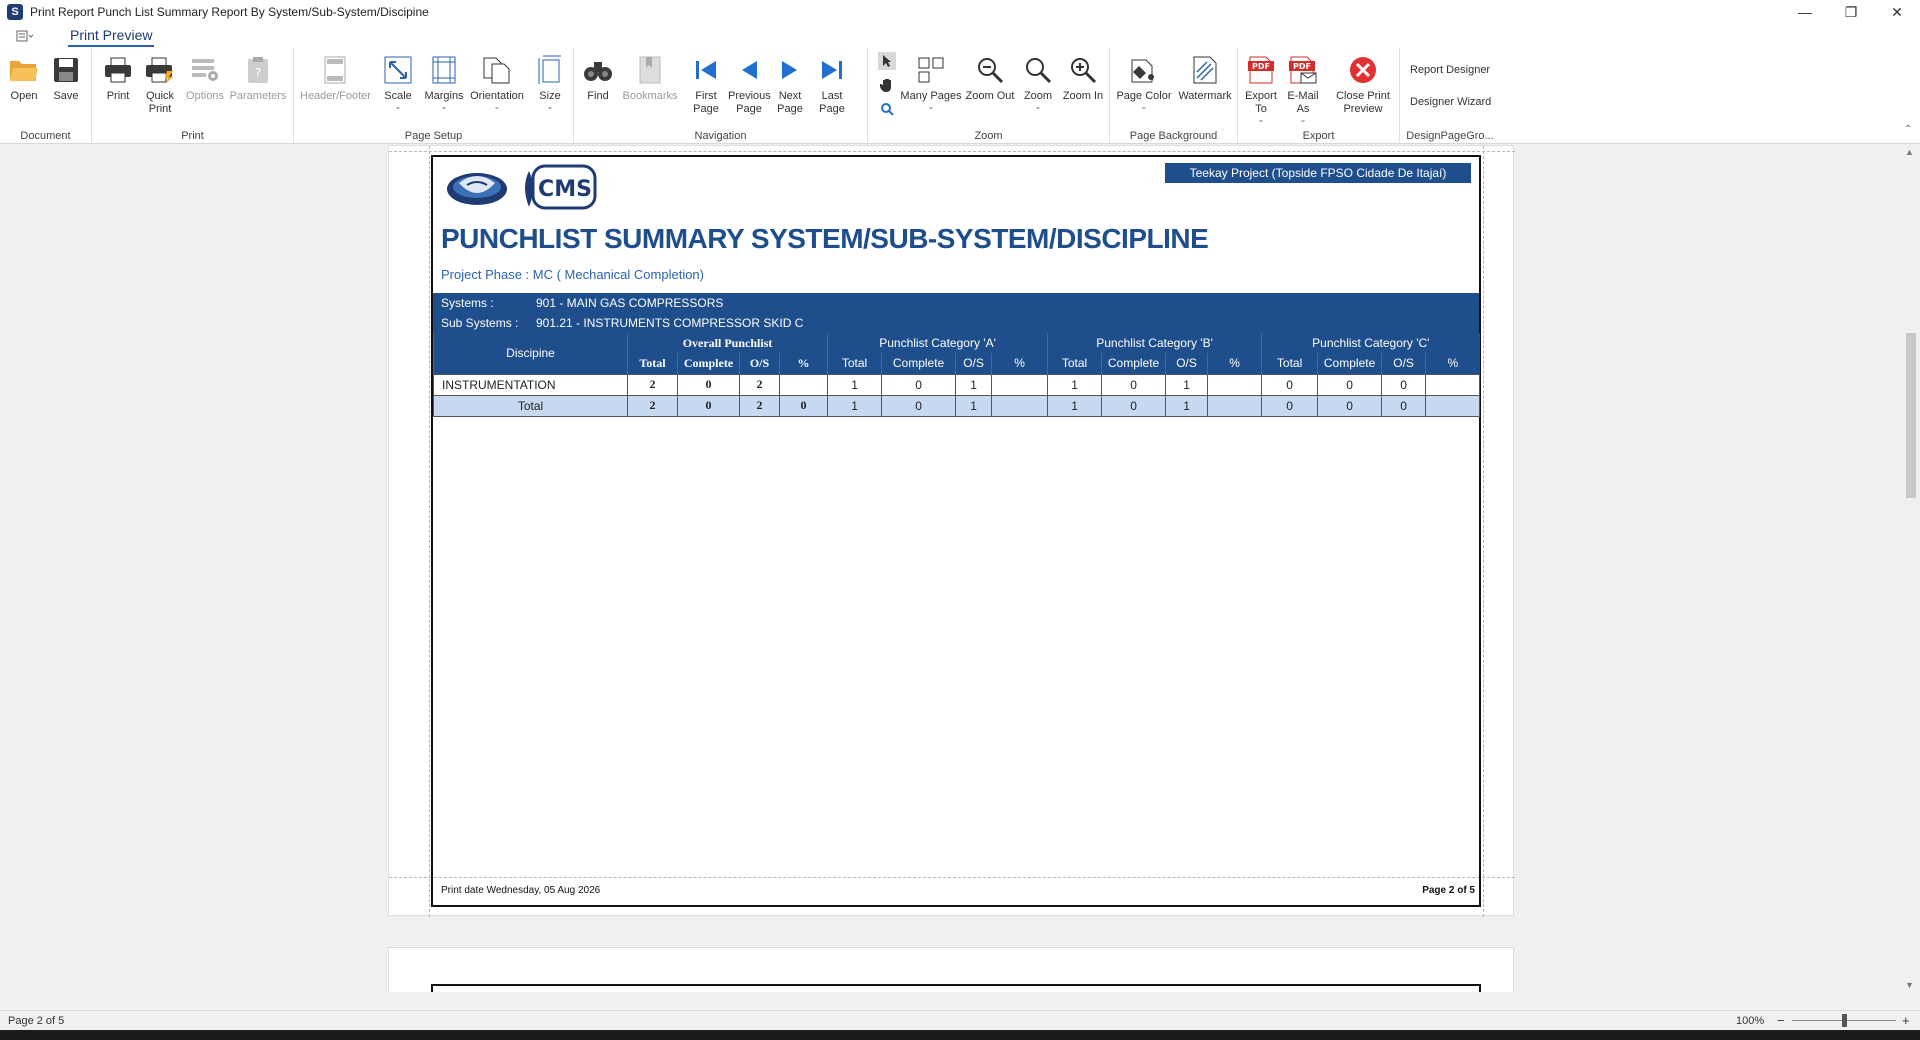 This screenshot has width=1920, height=1040. What do you see at coordinates (650, 70) in the screenshot?
I see `bookmark-icon` at bounding box center [650, 70].